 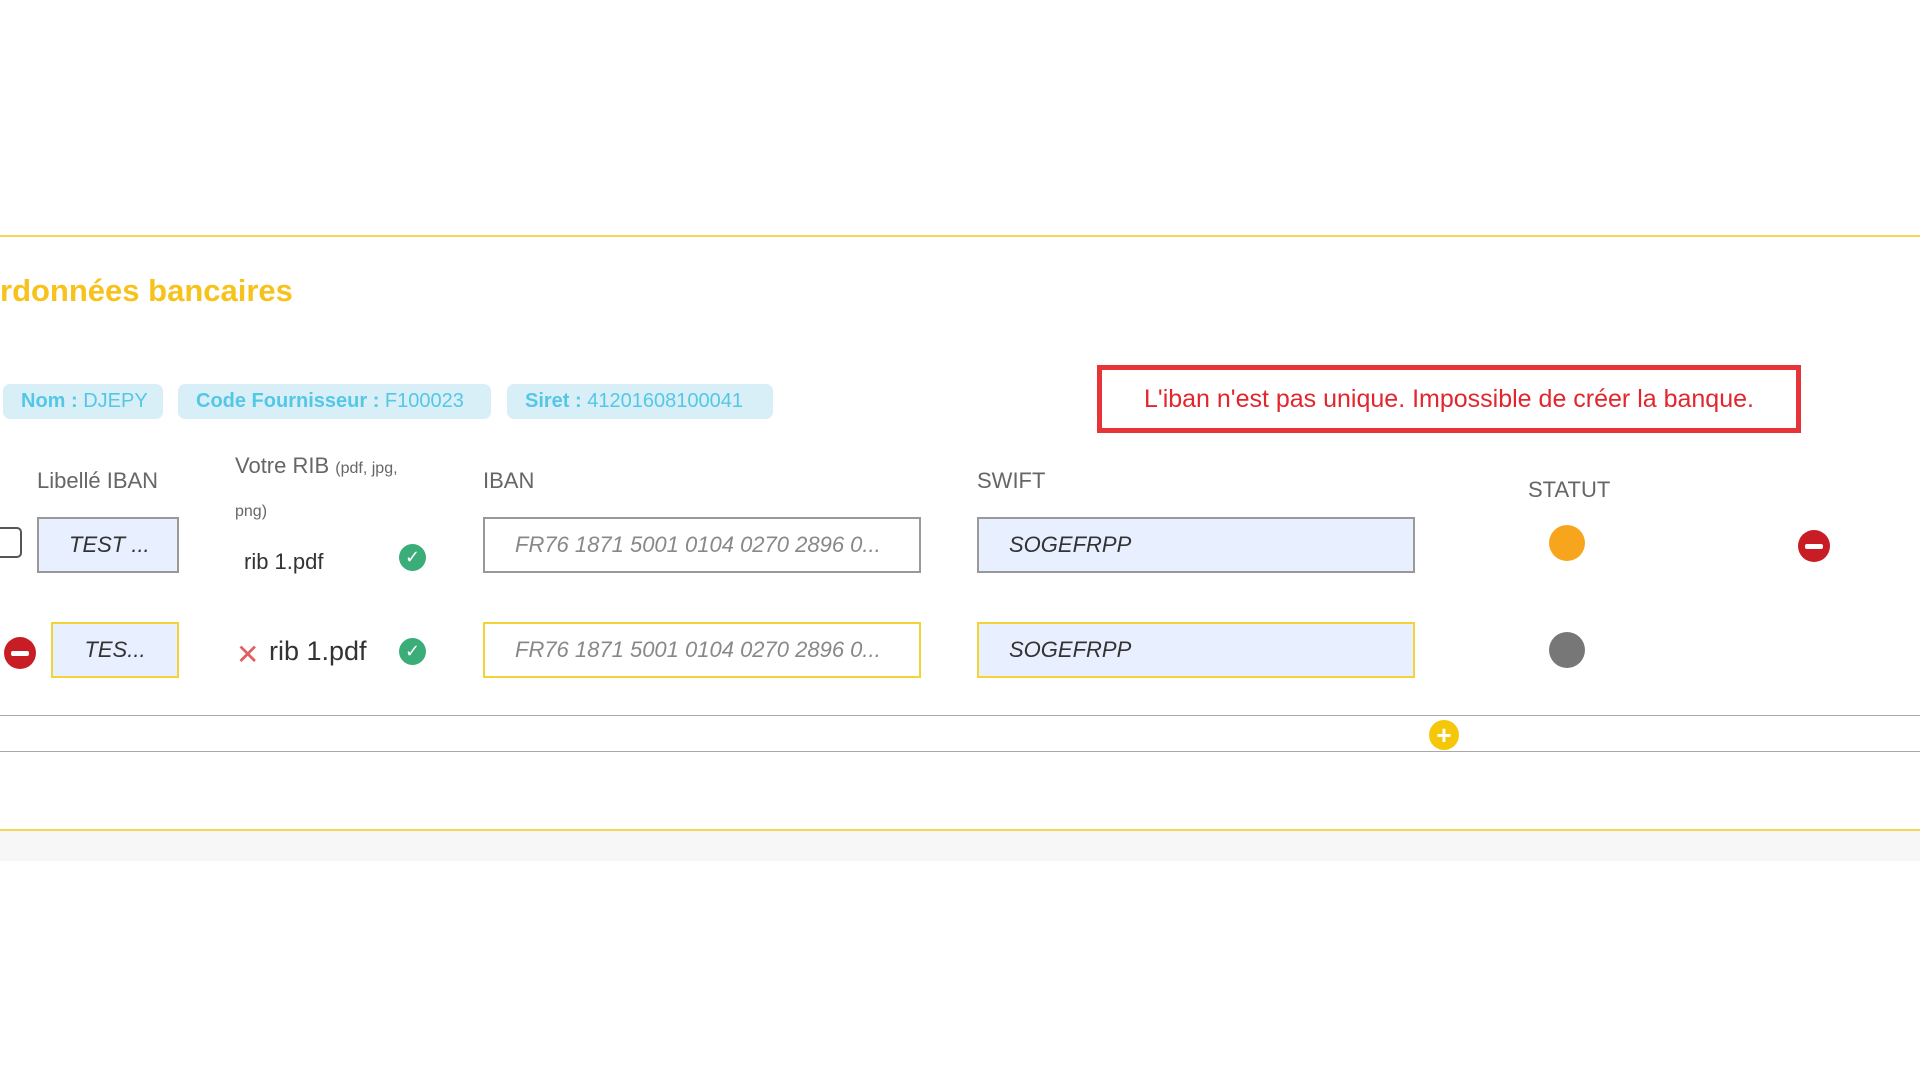 I want to click on row-select-checkbox, so click(x=11, y=542).